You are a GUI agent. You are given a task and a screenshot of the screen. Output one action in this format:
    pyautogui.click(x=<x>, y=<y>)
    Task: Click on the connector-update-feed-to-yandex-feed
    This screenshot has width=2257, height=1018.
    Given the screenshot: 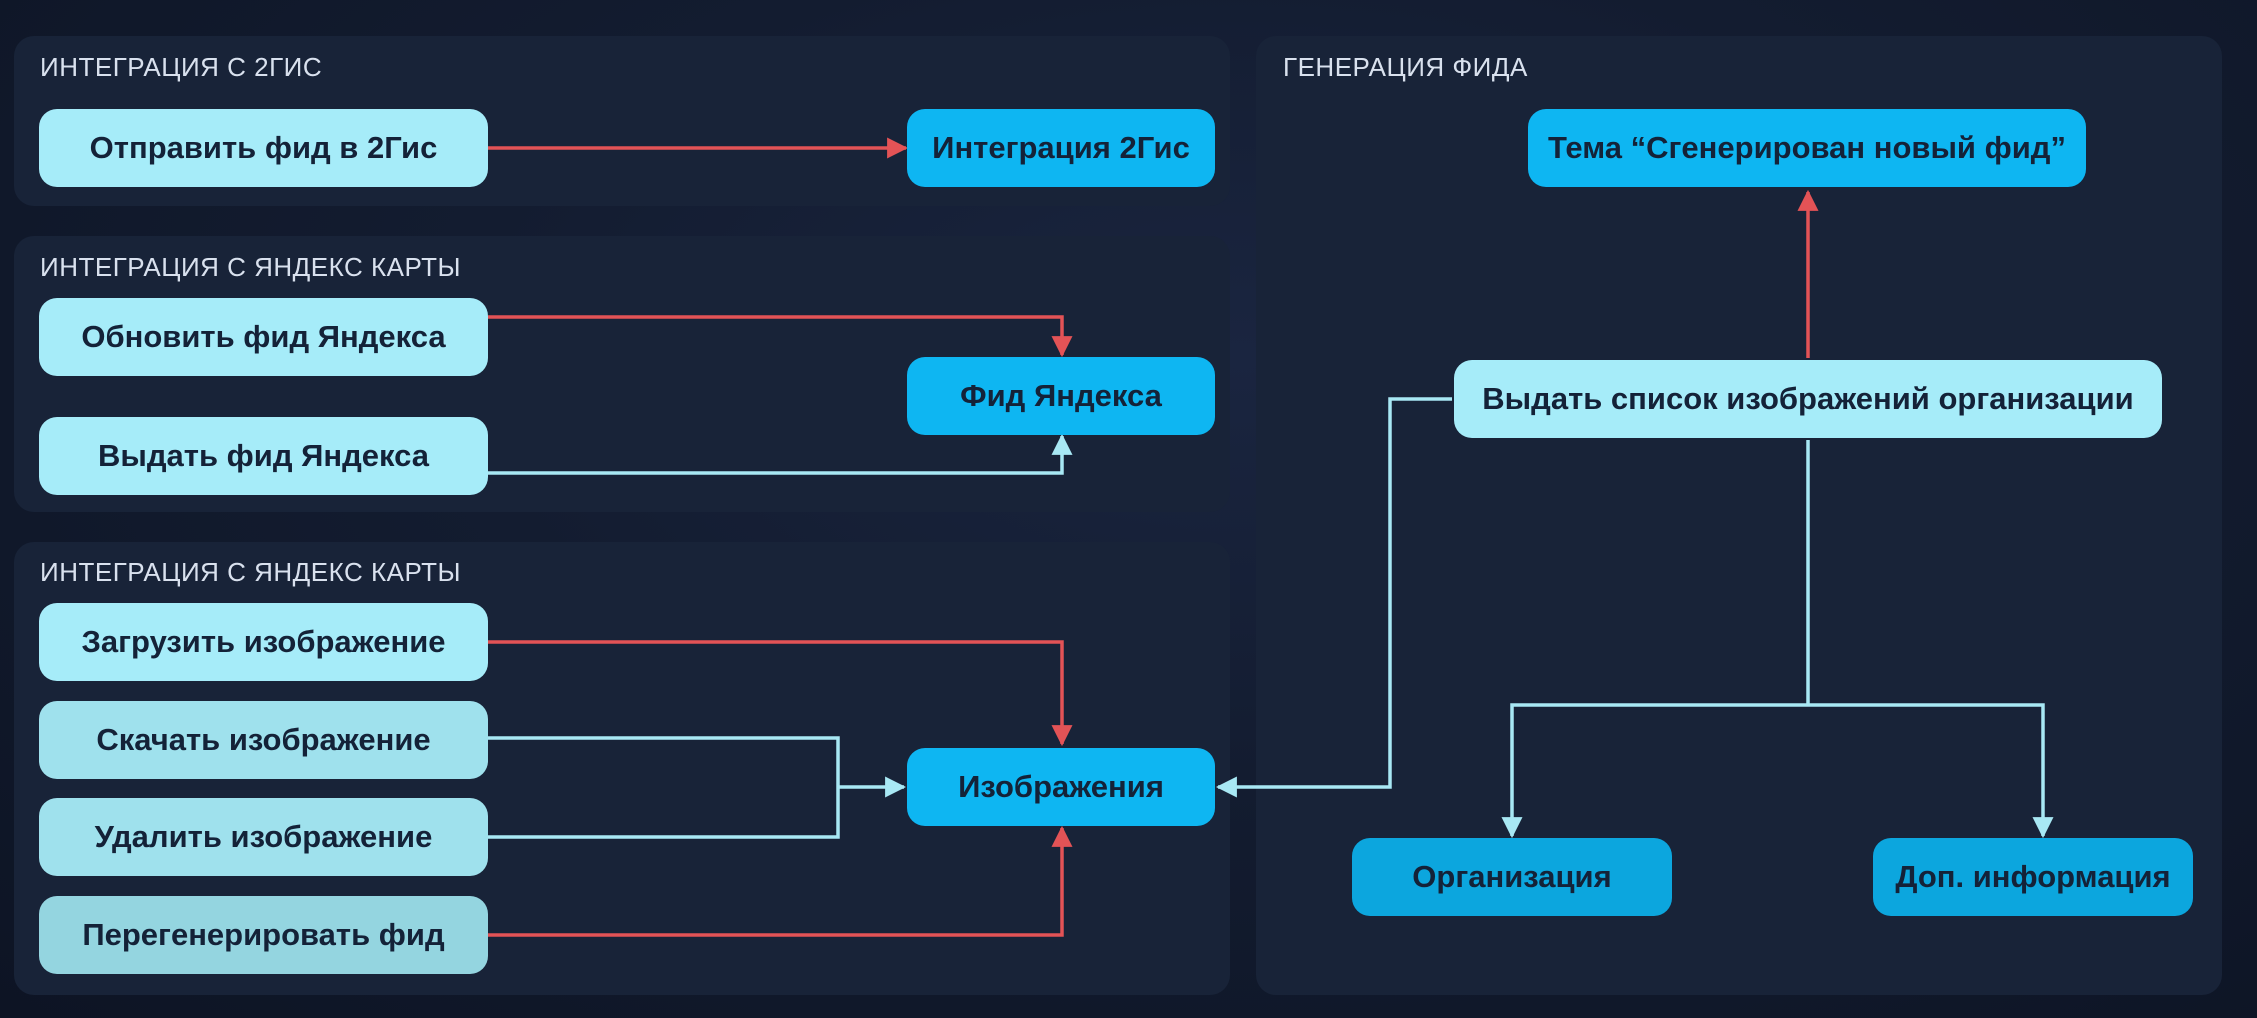 What is the action you would take?
    pyautogui.click(x=780, y=336)
    